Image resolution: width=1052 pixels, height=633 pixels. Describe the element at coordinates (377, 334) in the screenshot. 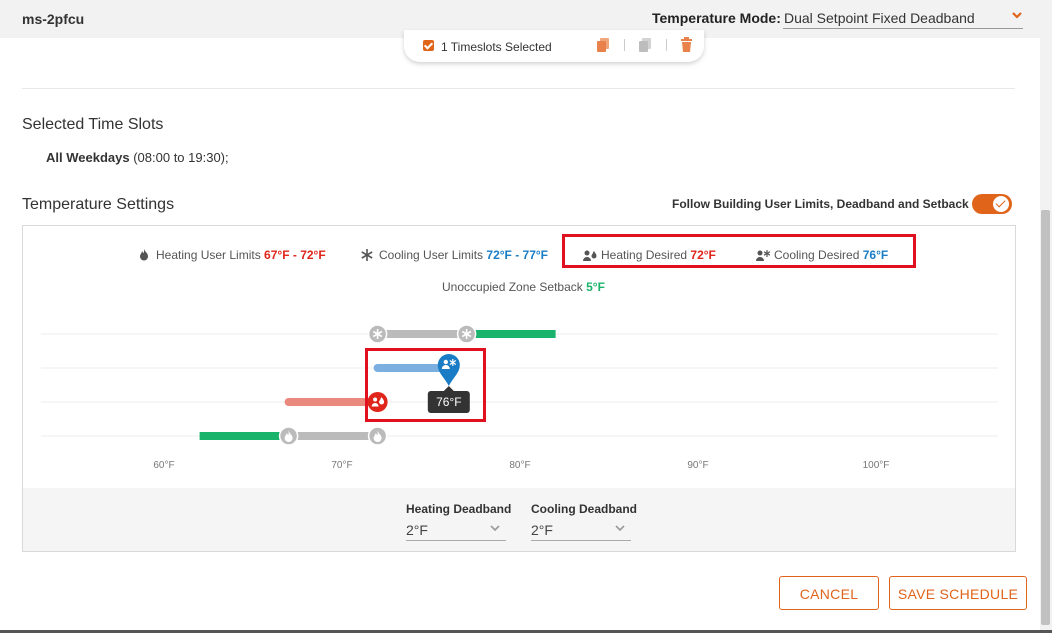

I see `cooling-min-limit-handle` at that location.